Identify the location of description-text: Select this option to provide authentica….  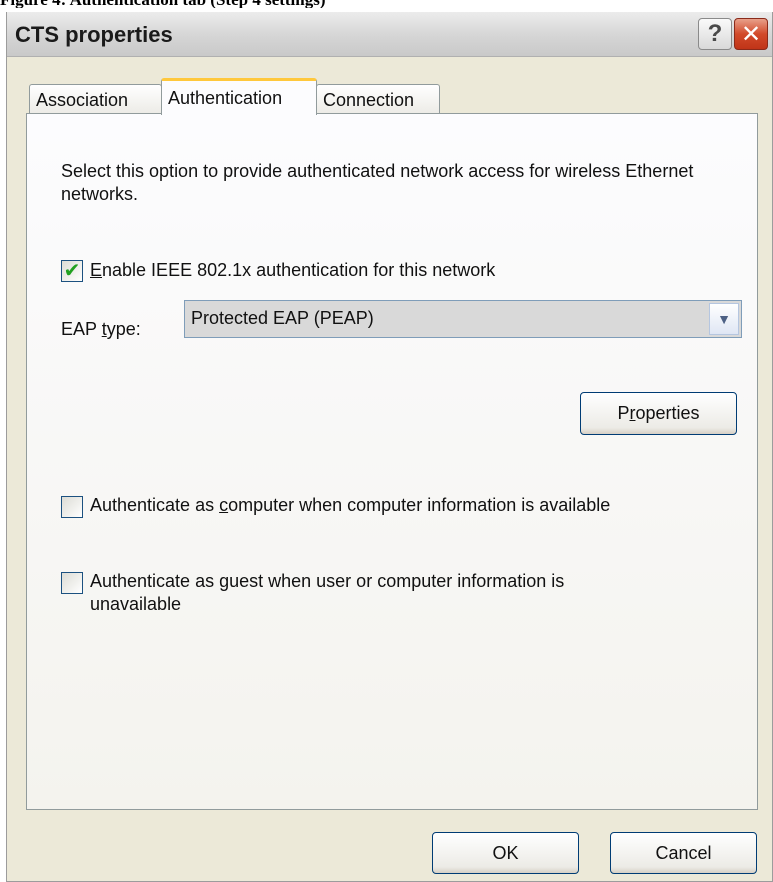
(377, 182).